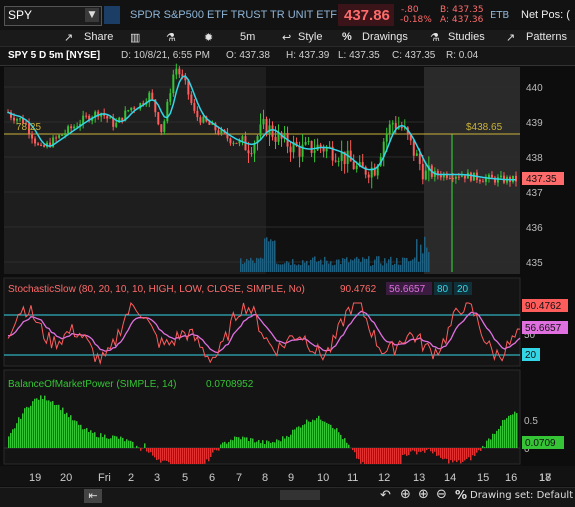 This screenshot has width=575, height=507. Describe the element at coordinates (545, 478) in the screenshot. I see `time-tick: 18` at that location.